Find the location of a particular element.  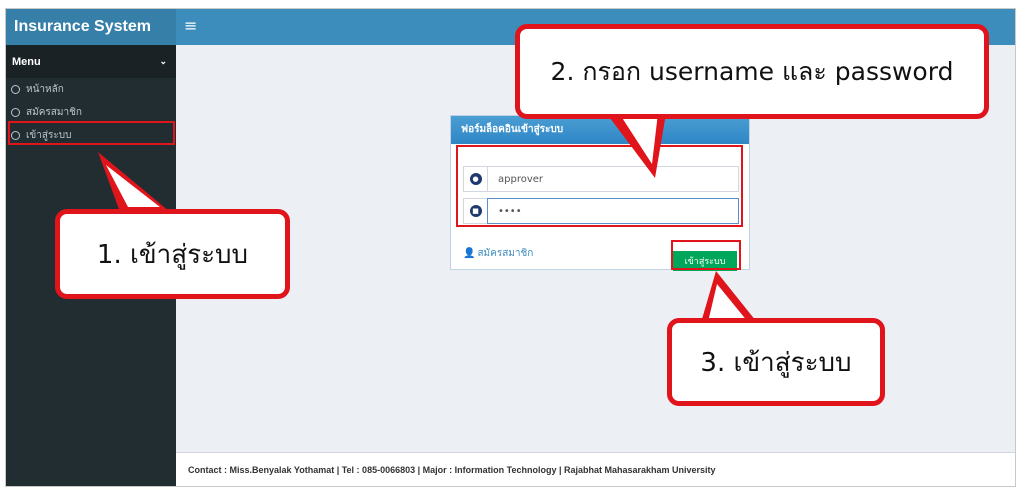

callout-step1-text: 1. เข้าสู่ระบบ is located at coordinates (172, 254).